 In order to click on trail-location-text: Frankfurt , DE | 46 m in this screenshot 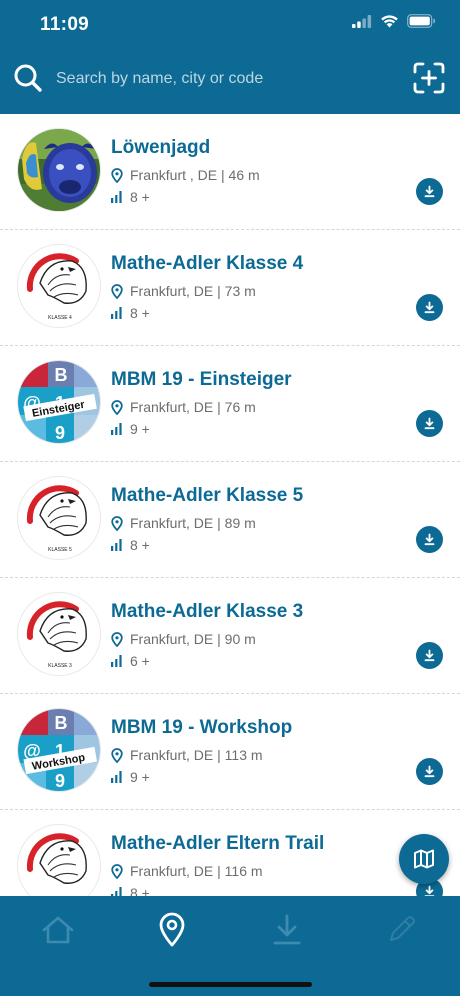, I will do `click(195, 175)`.